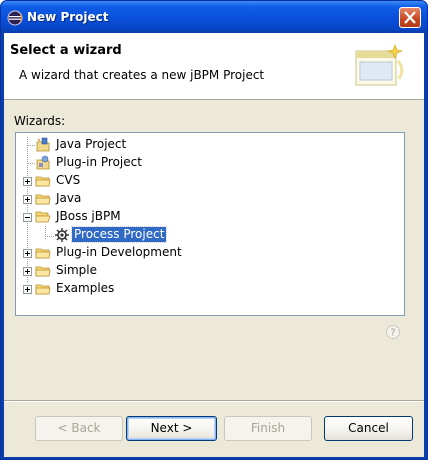  What do you see at coordinates (206, 271) in the screenshot?
I see `tree-item-simple: Simple` at bounding box center [206, 271].